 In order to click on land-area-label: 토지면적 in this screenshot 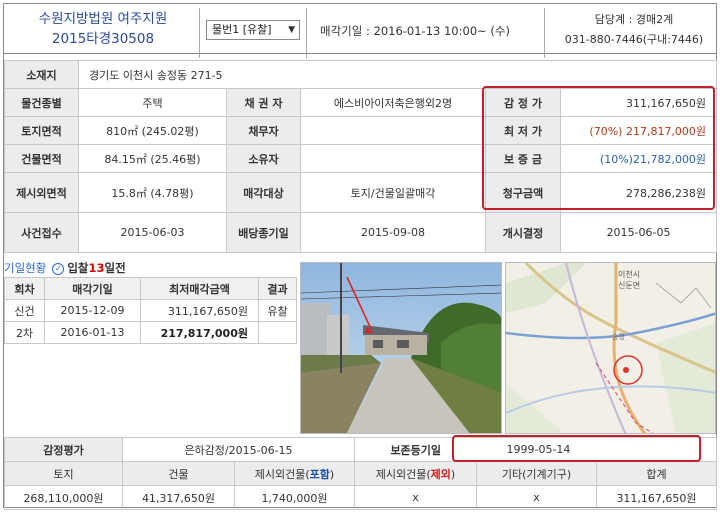, I will do `click(41, 130)`.